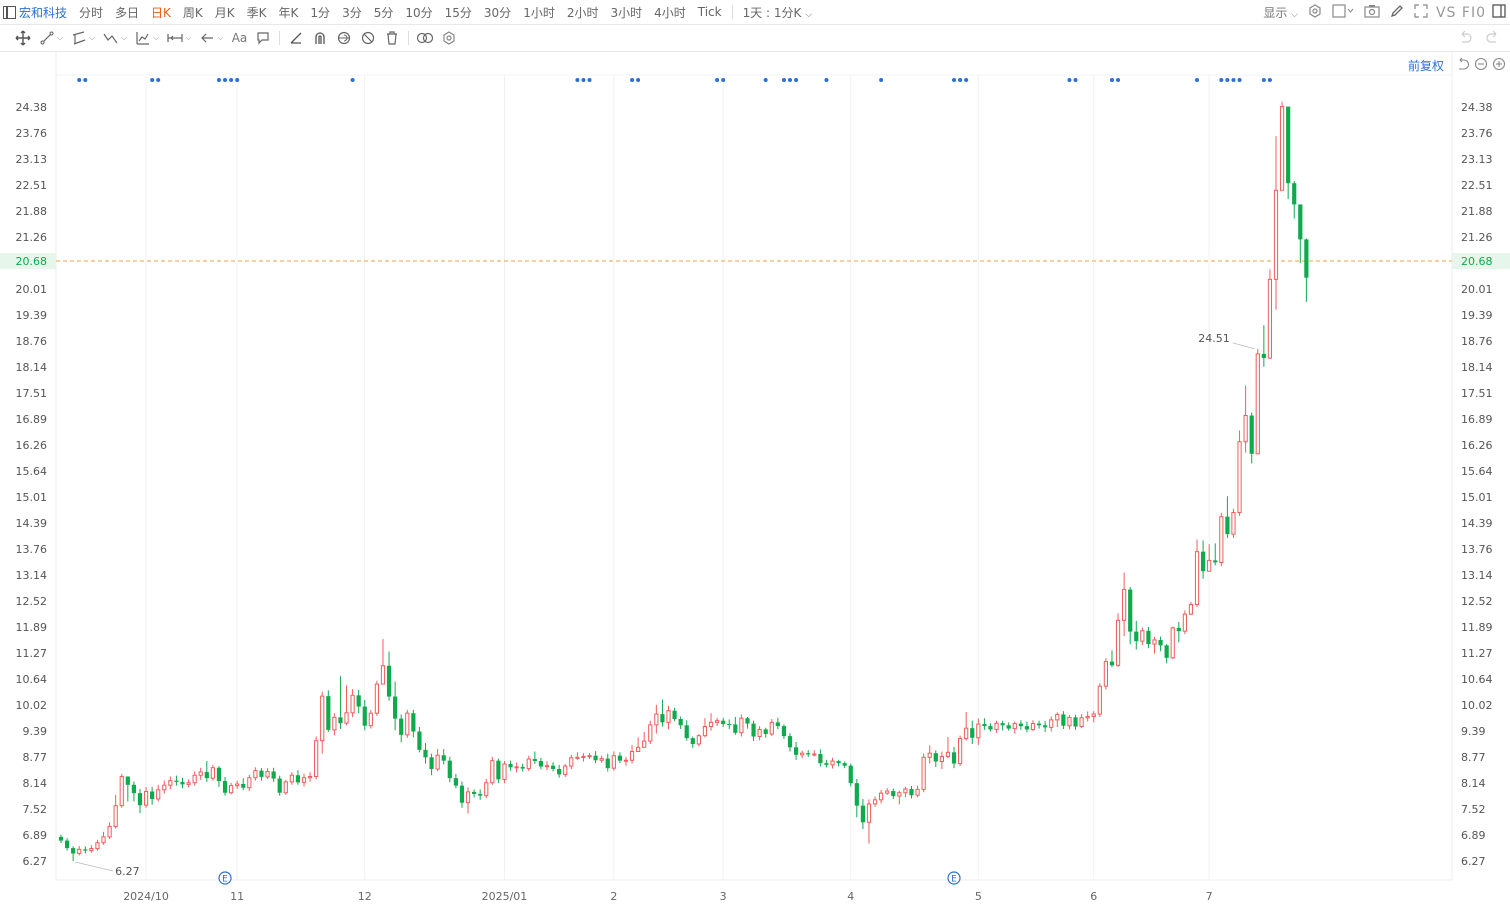 The width and height of the screenshot is (1510, 912). I want to click on panel-toggle-icon, so click(1499, 12).